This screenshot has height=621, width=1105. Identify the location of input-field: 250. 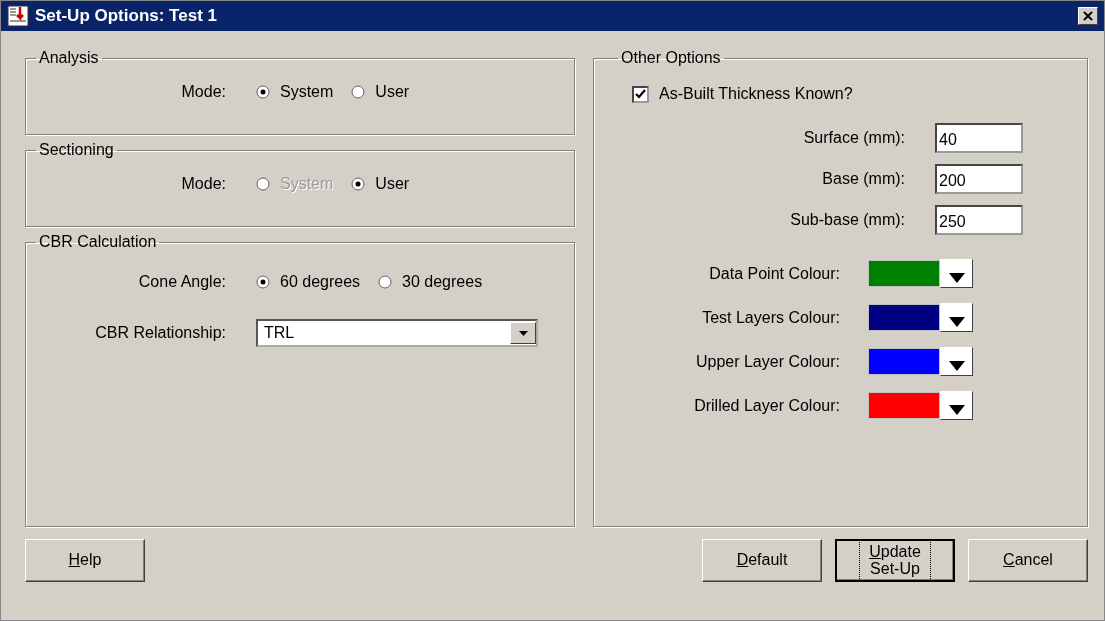
(979, 220).